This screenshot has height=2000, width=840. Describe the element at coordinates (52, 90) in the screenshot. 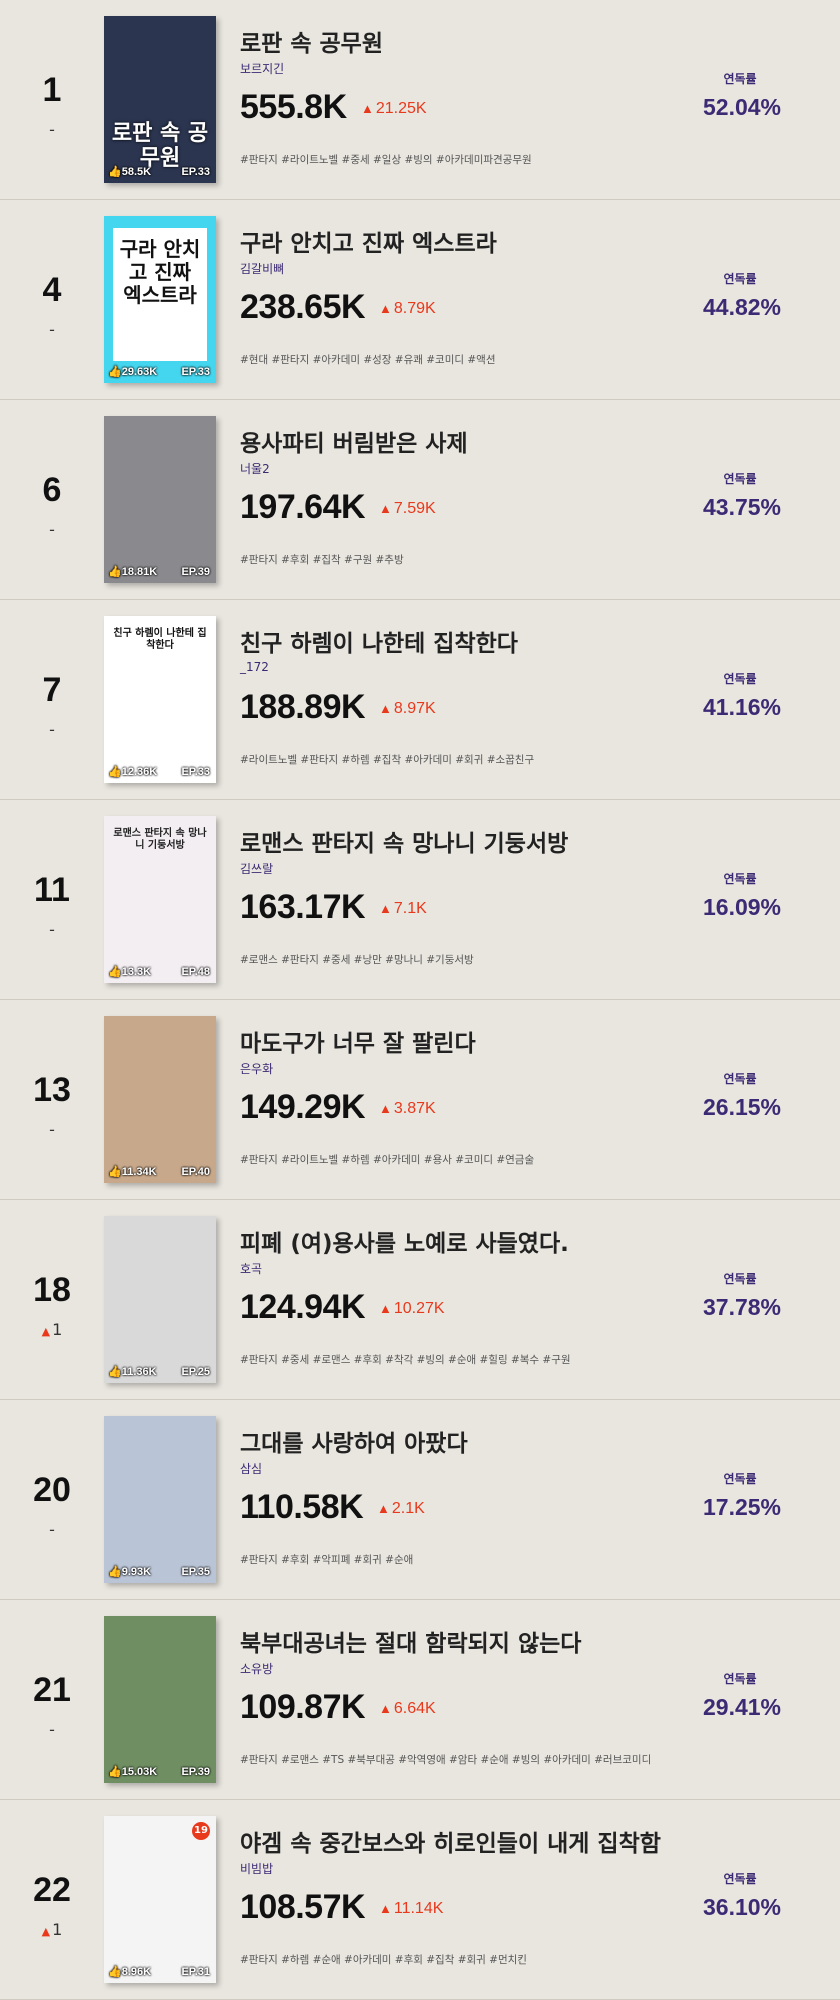

I see `rank-number: 1` at that location.